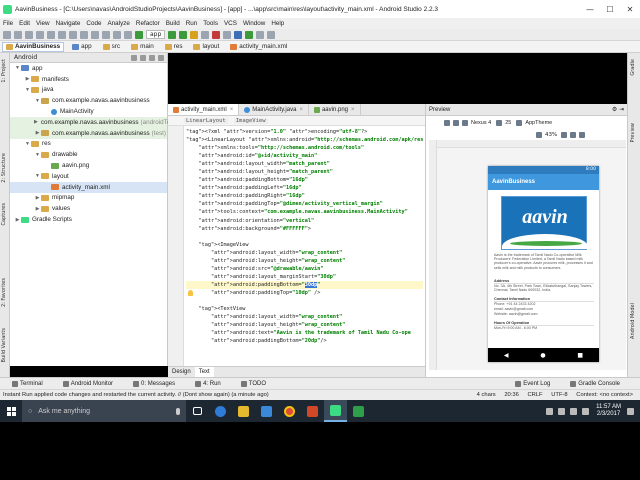  I want to click on tree-item: ▶ mipmap, so click(88, 198).